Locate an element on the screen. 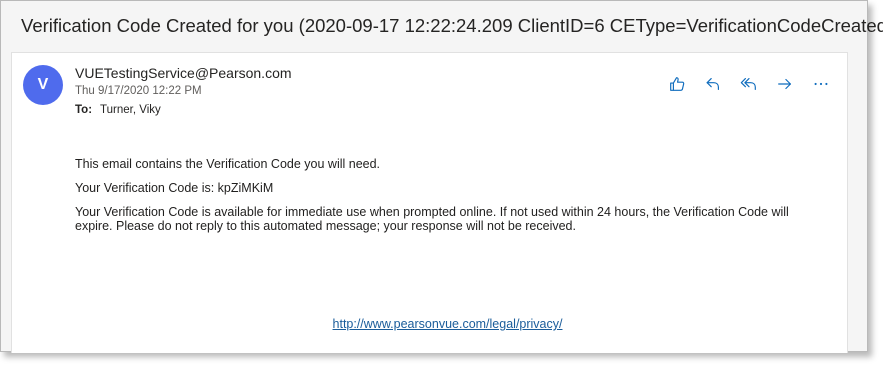 The image size is (883, 366). reply-all-button is located at coordinates (749, 84).